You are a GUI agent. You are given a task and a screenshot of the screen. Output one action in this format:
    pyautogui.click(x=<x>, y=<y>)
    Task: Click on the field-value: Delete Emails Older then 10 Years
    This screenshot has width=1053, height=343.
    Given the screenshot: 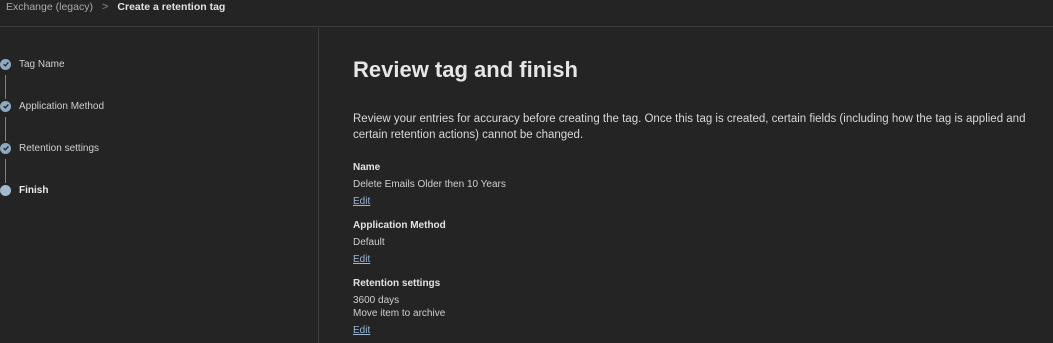 What is the action you would take?
    pyautogui.click(x=429, y=184)
    